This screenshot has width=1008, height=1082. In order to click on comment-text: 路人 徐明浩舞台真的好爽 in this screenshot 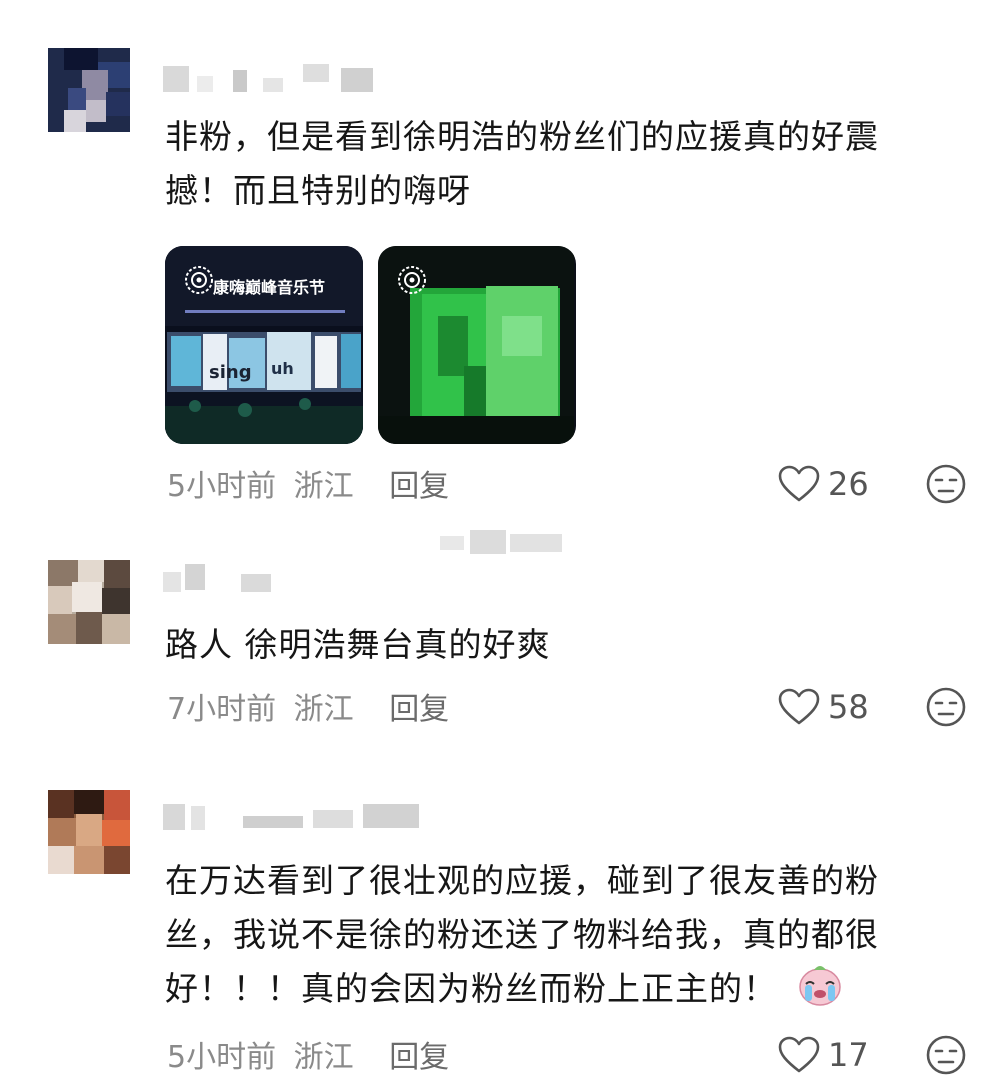, I will do `click(358, 644)`.